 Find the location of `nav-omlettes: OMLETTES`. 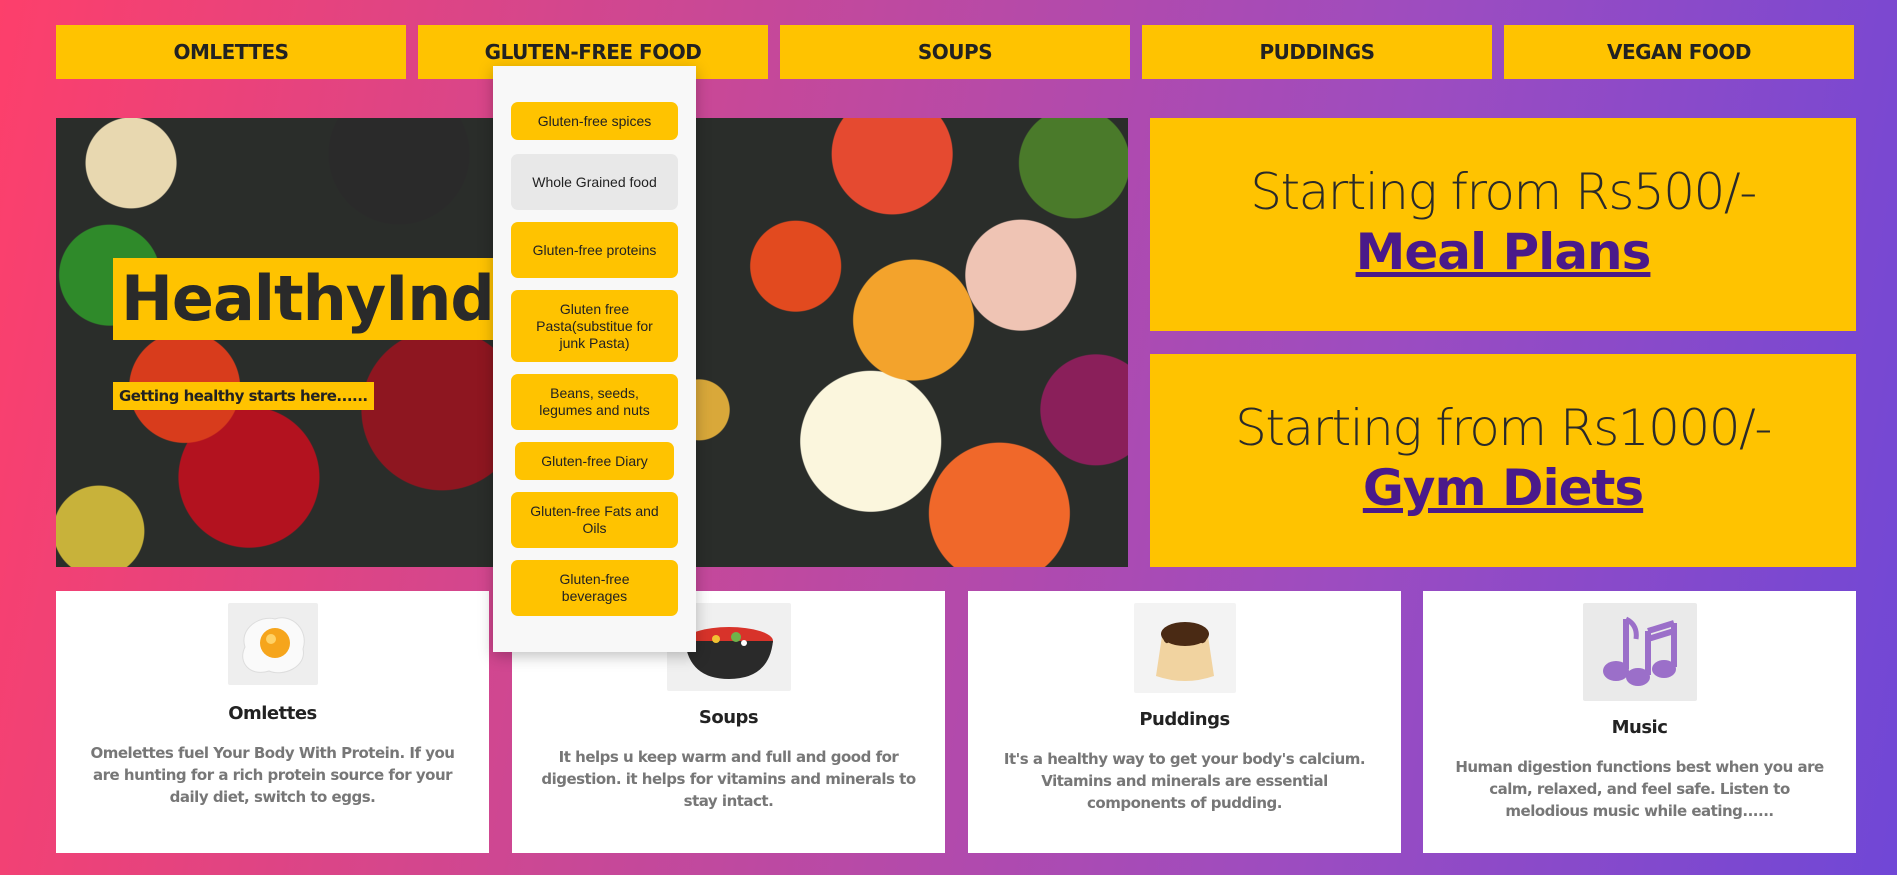

nav-omlettes: OMLETTES is located at coordinates (231, 52).